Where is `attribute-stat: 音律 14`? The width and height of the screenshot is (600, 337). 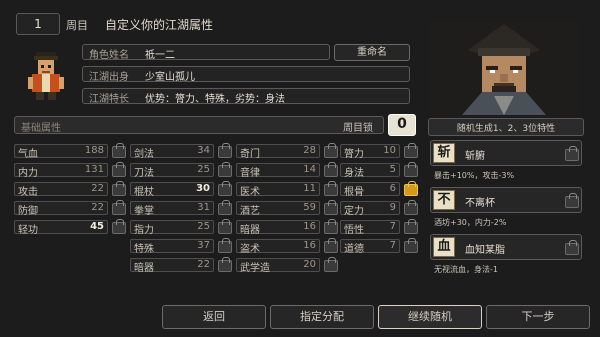
attribute-stat: 音律 14 is located at coordinates (278, 171).